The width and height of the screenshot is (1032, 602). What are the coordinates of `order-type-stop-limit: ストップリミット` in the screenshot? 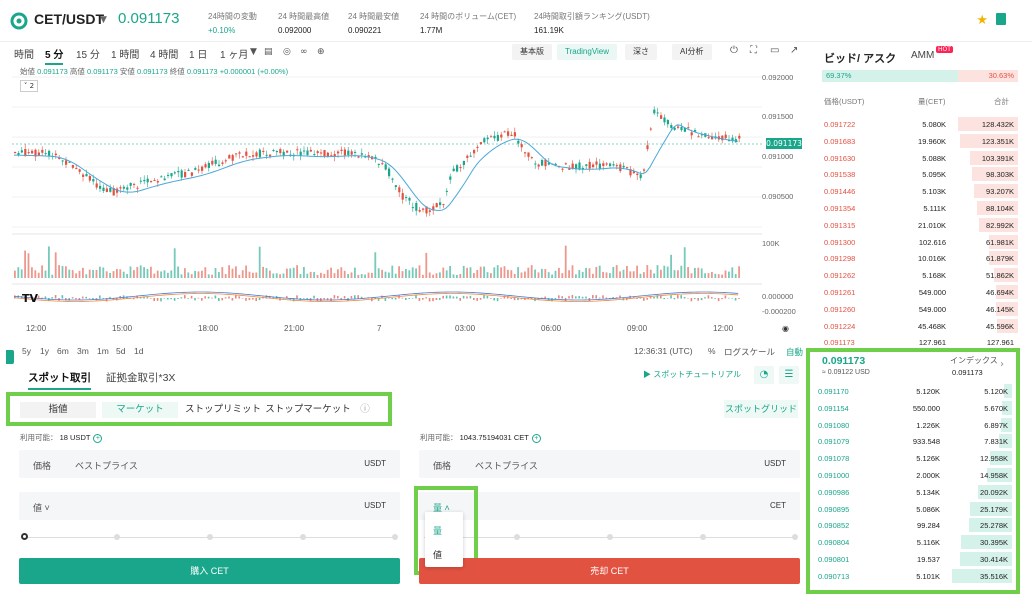 It's located at (223, 410).